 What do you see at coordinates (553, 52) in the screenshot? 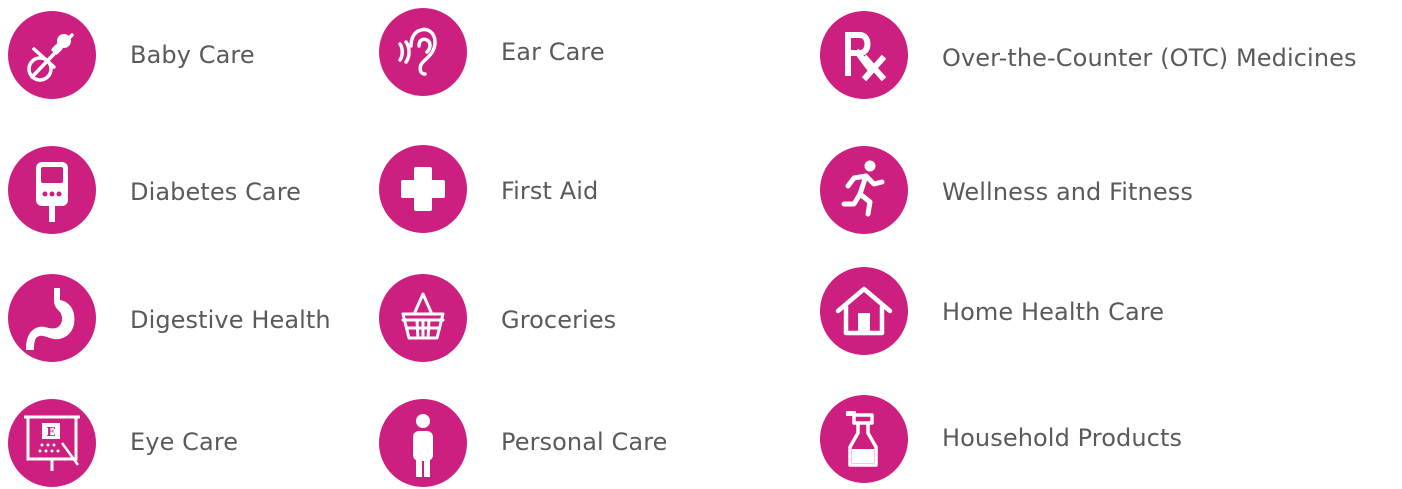
I see `category-label: Ear Care` at bounding box center [553, 52].